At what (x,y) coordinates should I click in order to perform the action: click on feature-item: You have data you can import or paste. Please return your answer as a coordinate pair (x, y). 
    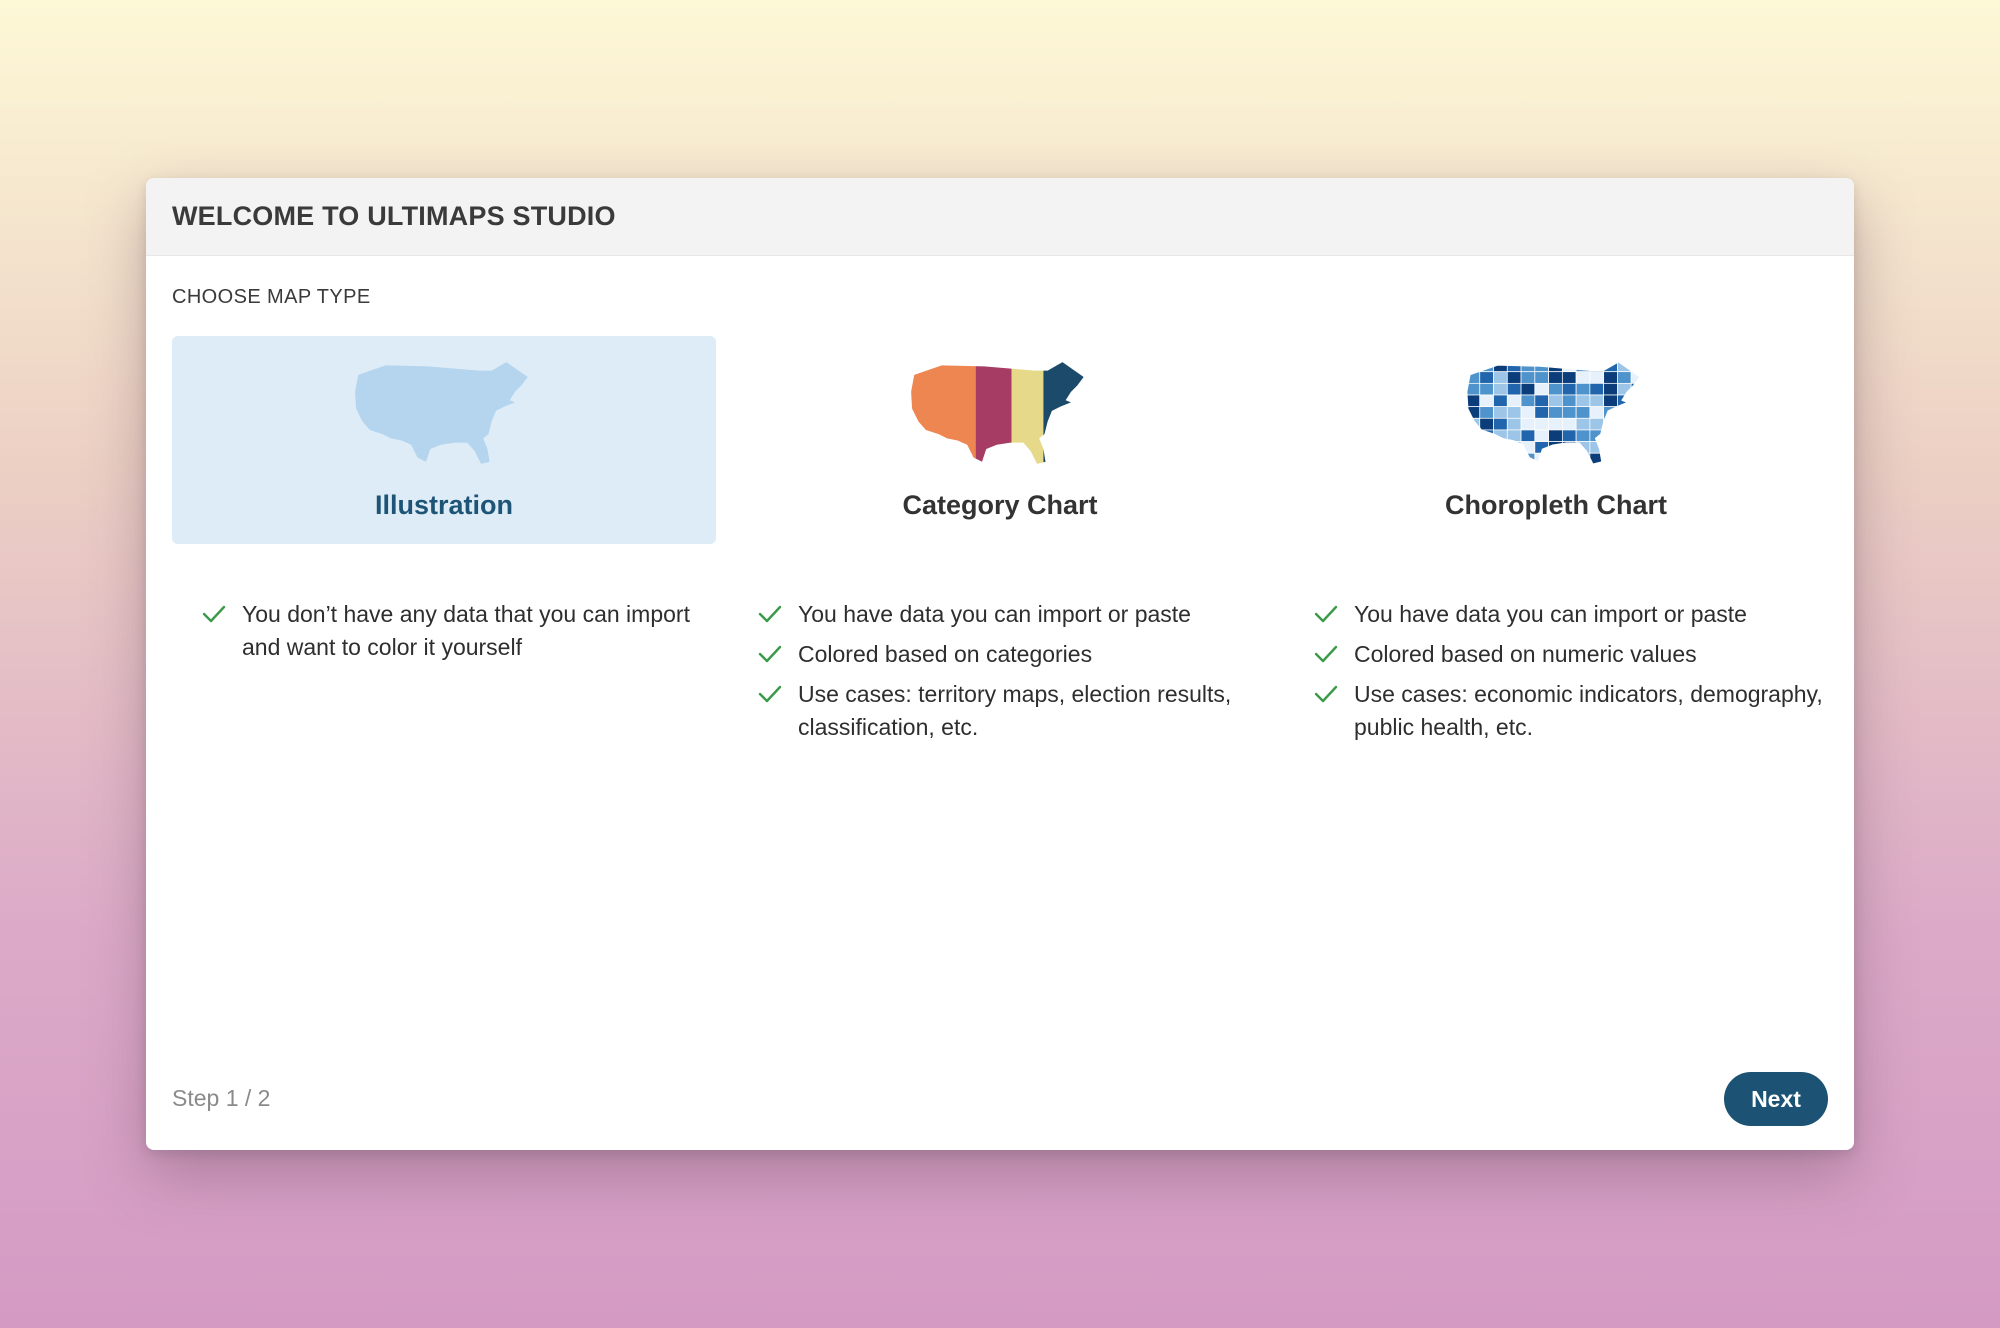
    Looking at the image, I should click on (1574, 614).